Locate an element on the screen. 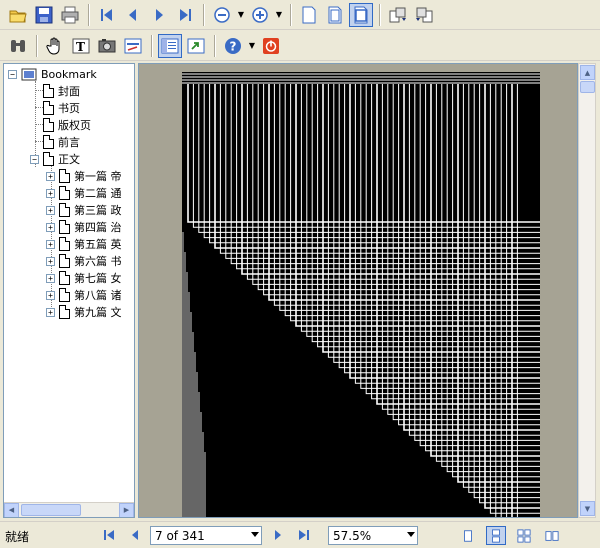  continuous-view-icon is located at coordinates (496, 535).